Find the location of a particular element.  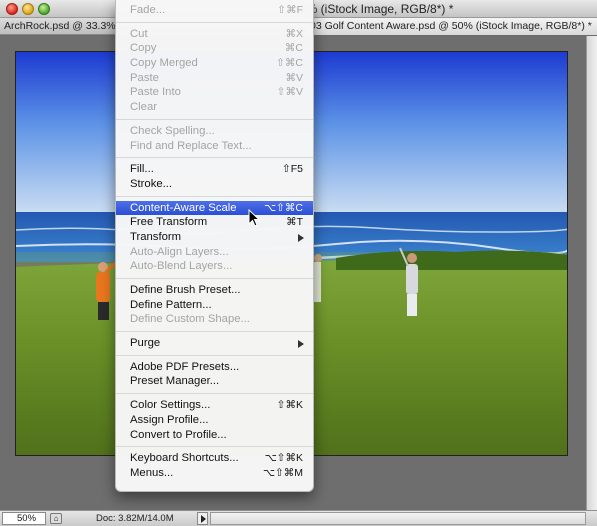

menu-item-copy: Copy ⌘C is located at coordinates (214, 48).